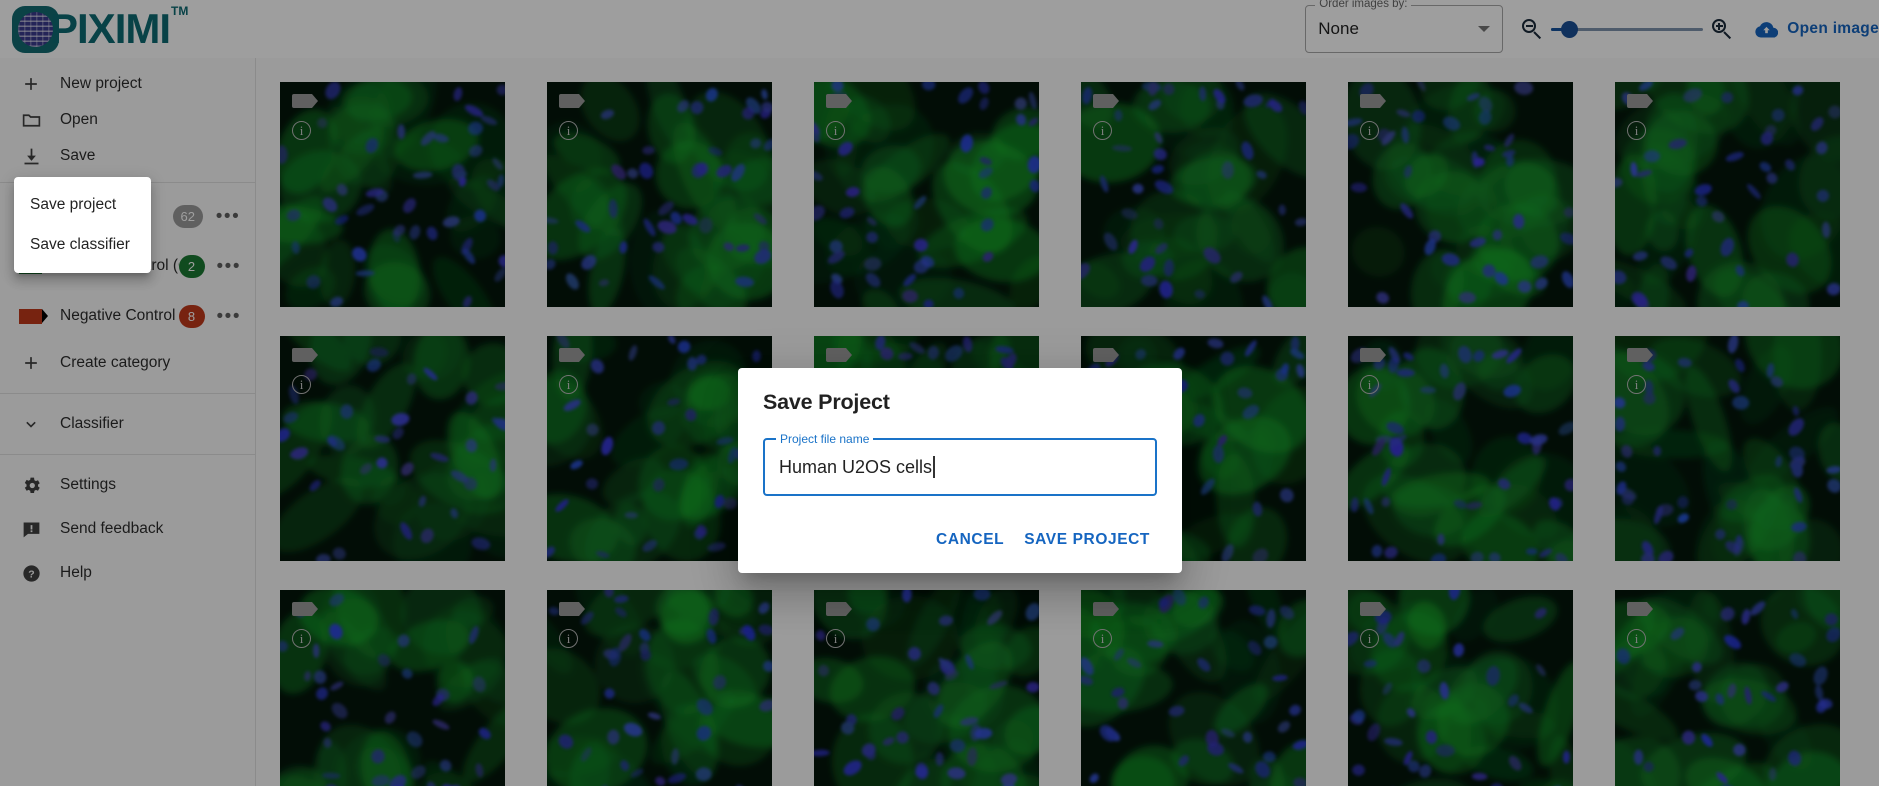 The width and height of the screenshot is (1879, 786). I want to click on save-dropdown-menu: Save project Save classifier, so click(82, 225).